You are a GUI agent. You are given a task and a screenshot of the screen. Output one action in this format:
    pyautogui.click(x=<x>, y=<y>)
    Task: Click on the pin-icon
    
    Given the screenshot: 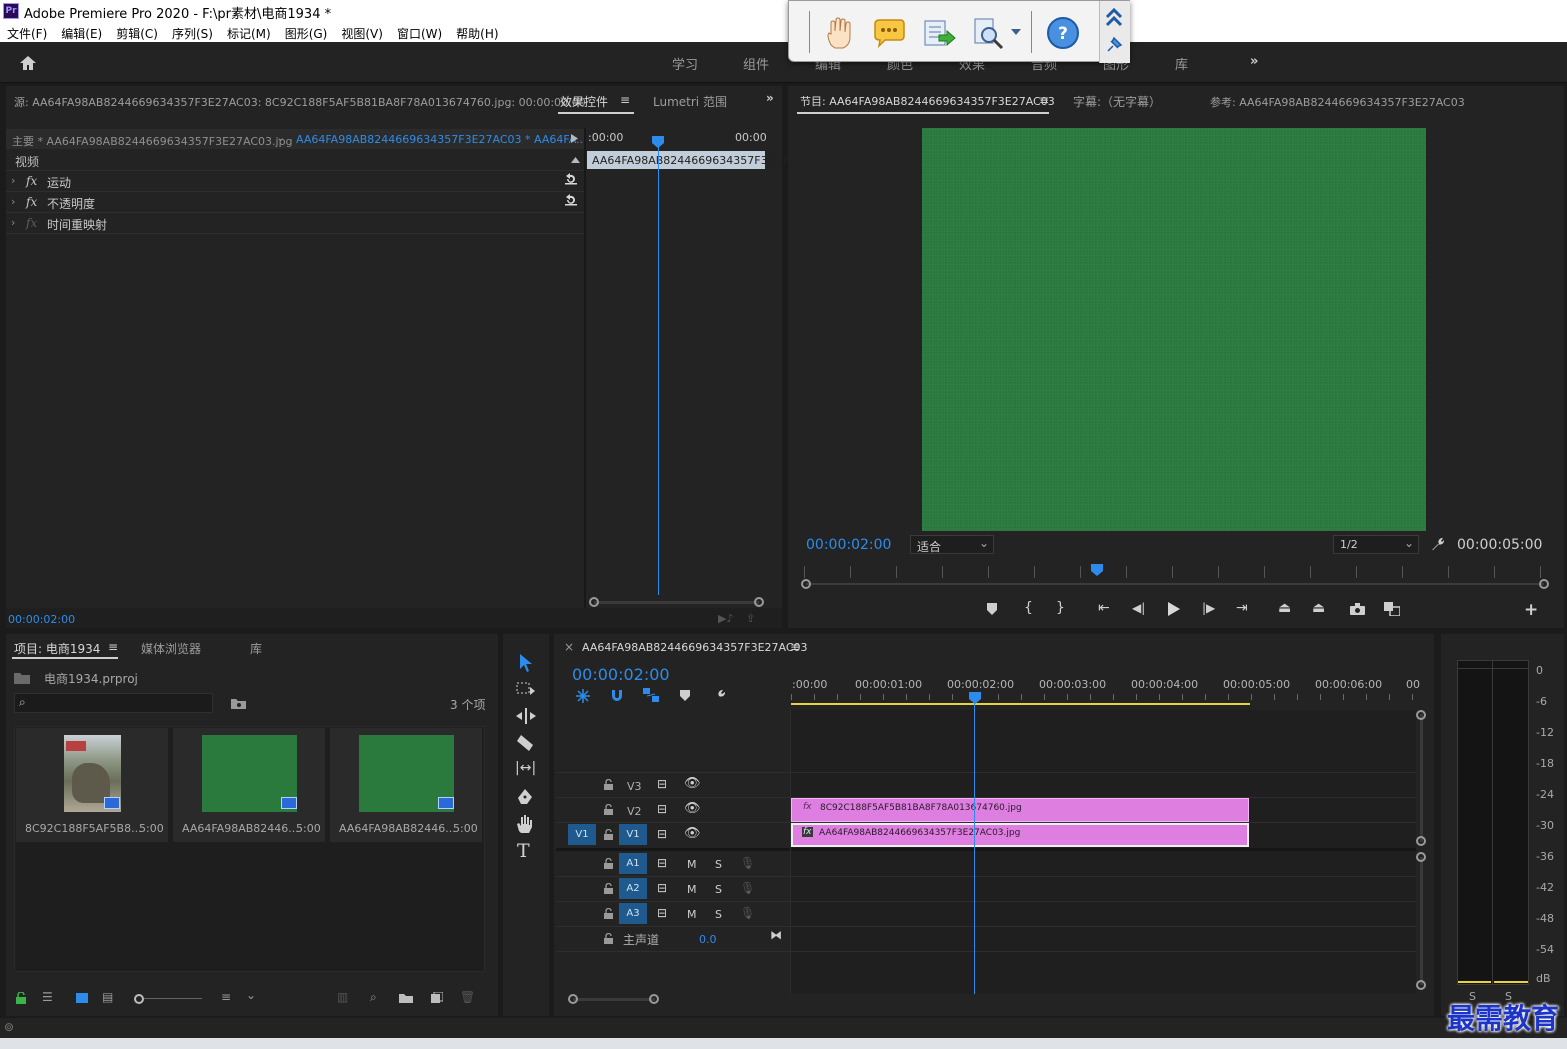 What is the action you would take?
    pyautogui.click(x=1114, y=45)
    